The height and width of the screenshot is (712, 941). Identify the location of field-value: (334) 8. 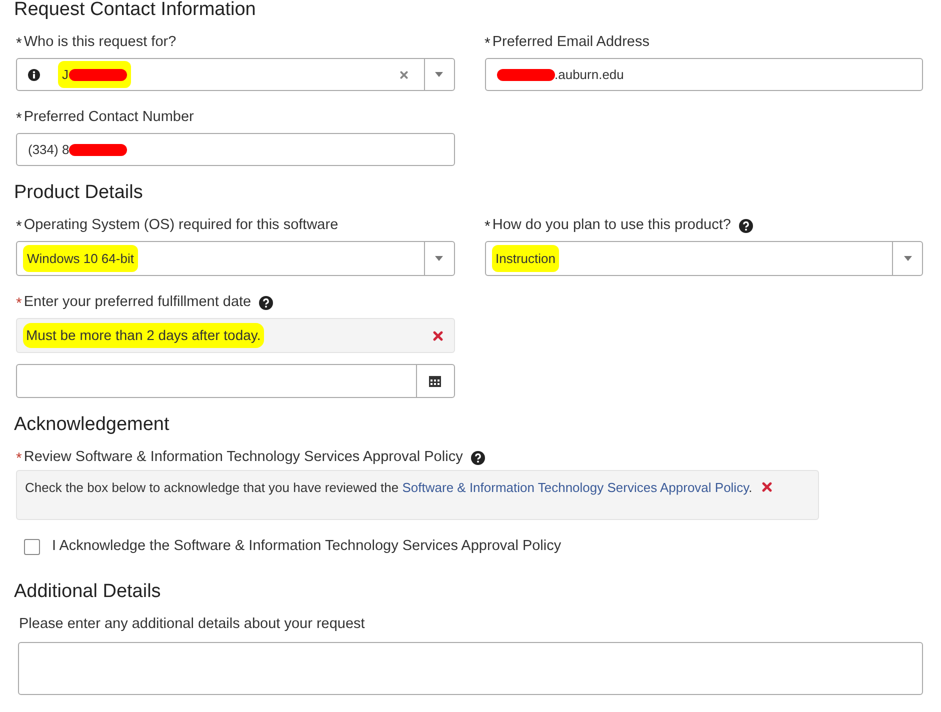
(49, 149).